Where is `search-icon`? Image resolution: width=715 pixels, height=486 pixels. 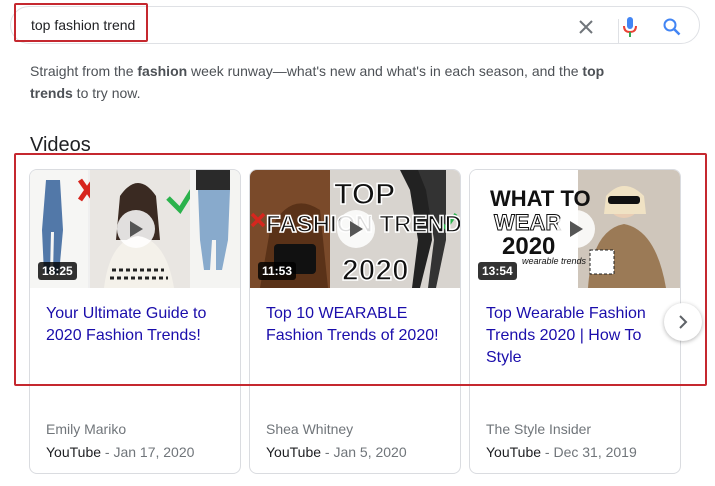
search-icon is located at coordinates (672, 27).